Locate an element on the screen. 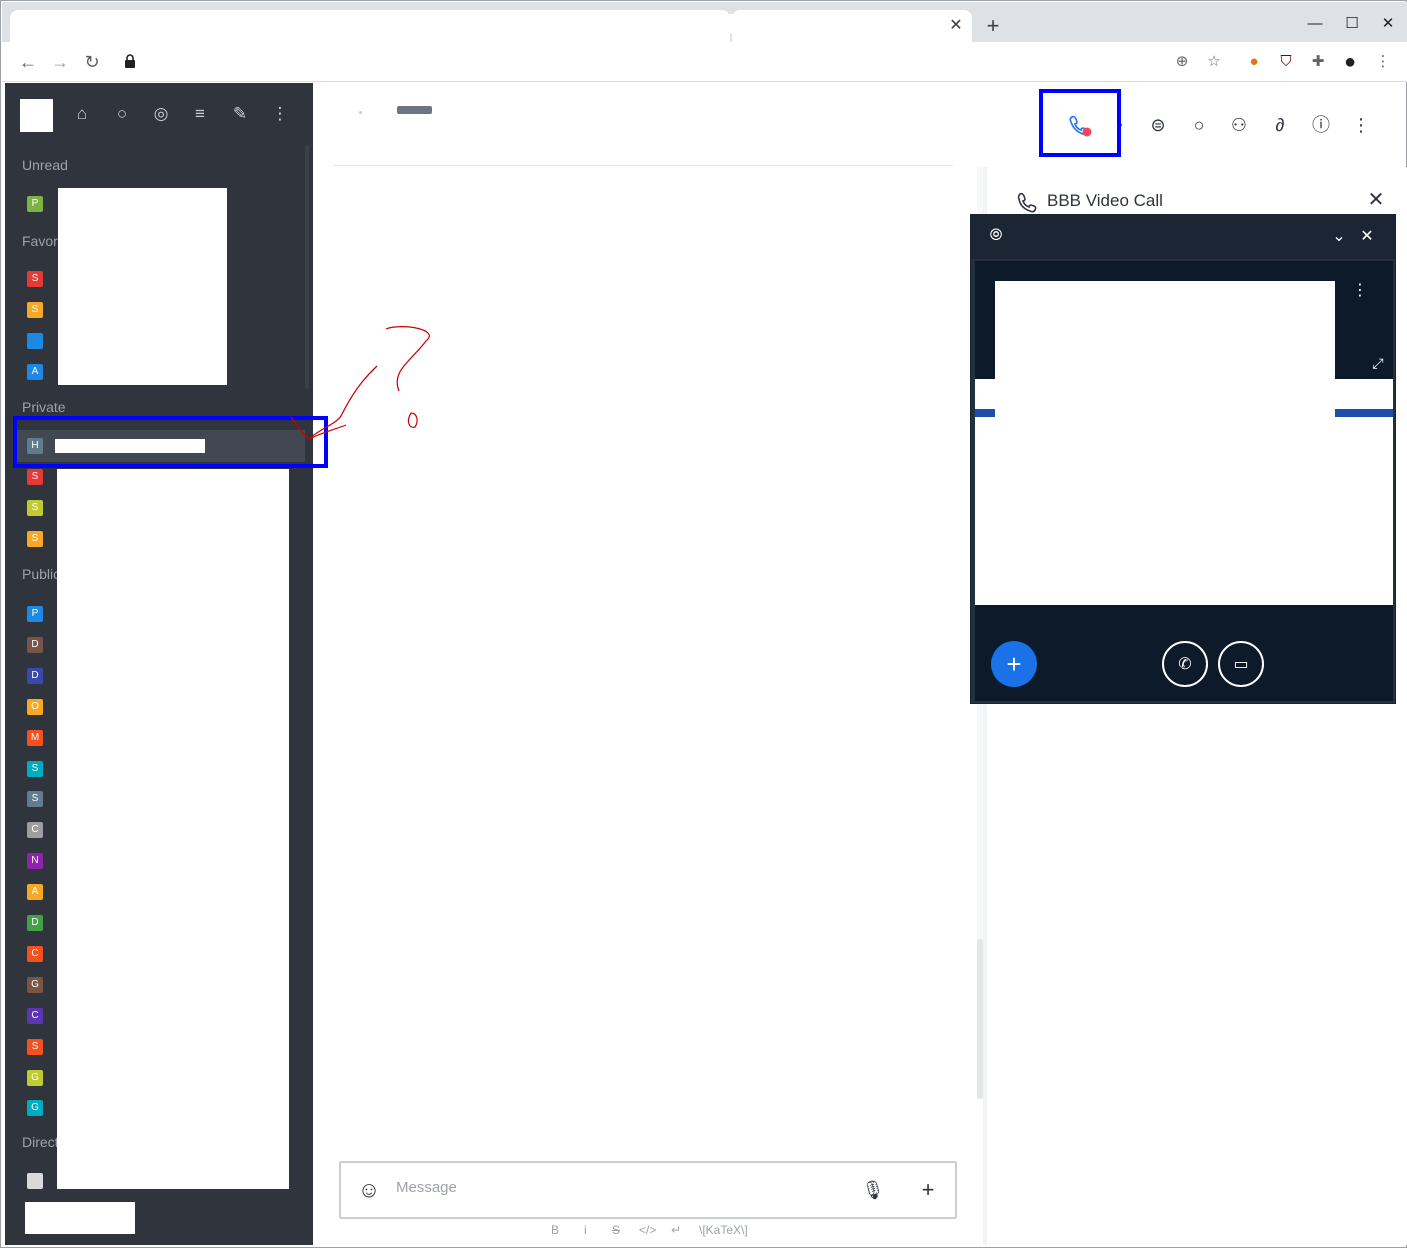 This screenshot has width=1407, height=1248. maximize-button: ☐ is located at coordinates (1352, 24).